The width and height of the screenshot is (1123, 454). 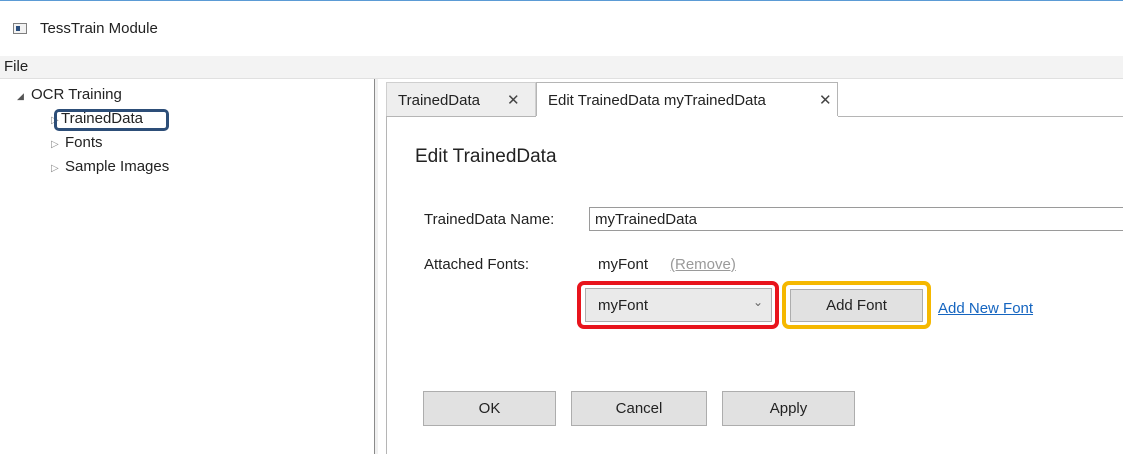 What do you see at coordinates (703, 264) in the screenshot?
I see `remove-font-link: (Remove)` at bounding box center [703, 264].